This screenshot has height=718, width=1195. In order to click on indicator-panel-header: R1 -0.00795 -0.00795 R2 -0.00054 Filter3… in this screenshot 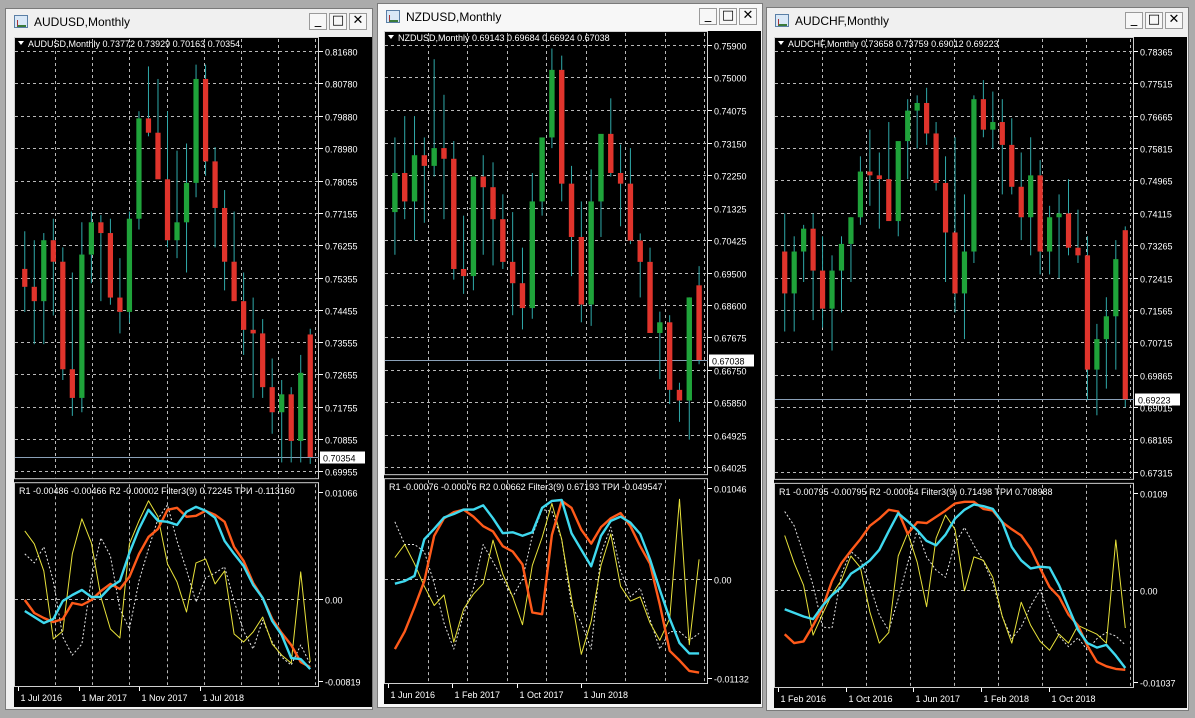, I will do `click(916, 492)`.